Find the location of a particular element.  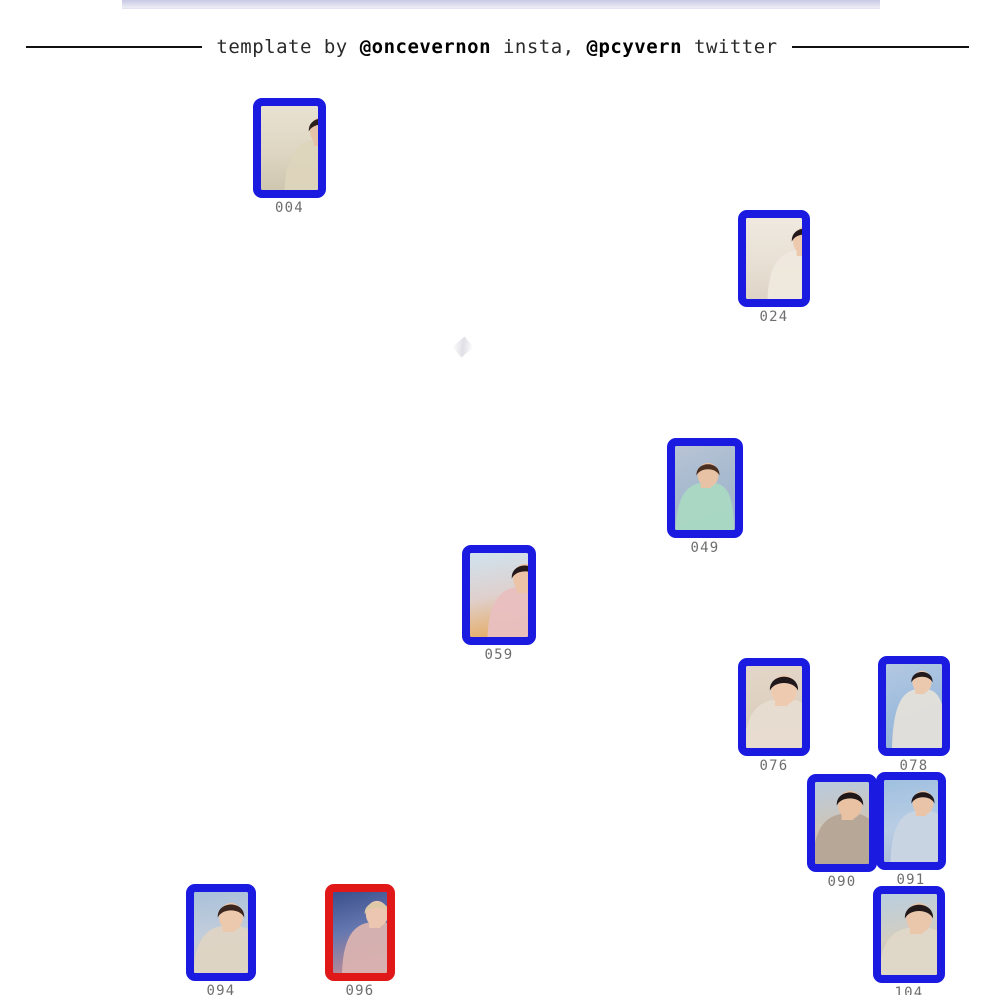

photocard-label: 104 is located at coordinates (909, 990).